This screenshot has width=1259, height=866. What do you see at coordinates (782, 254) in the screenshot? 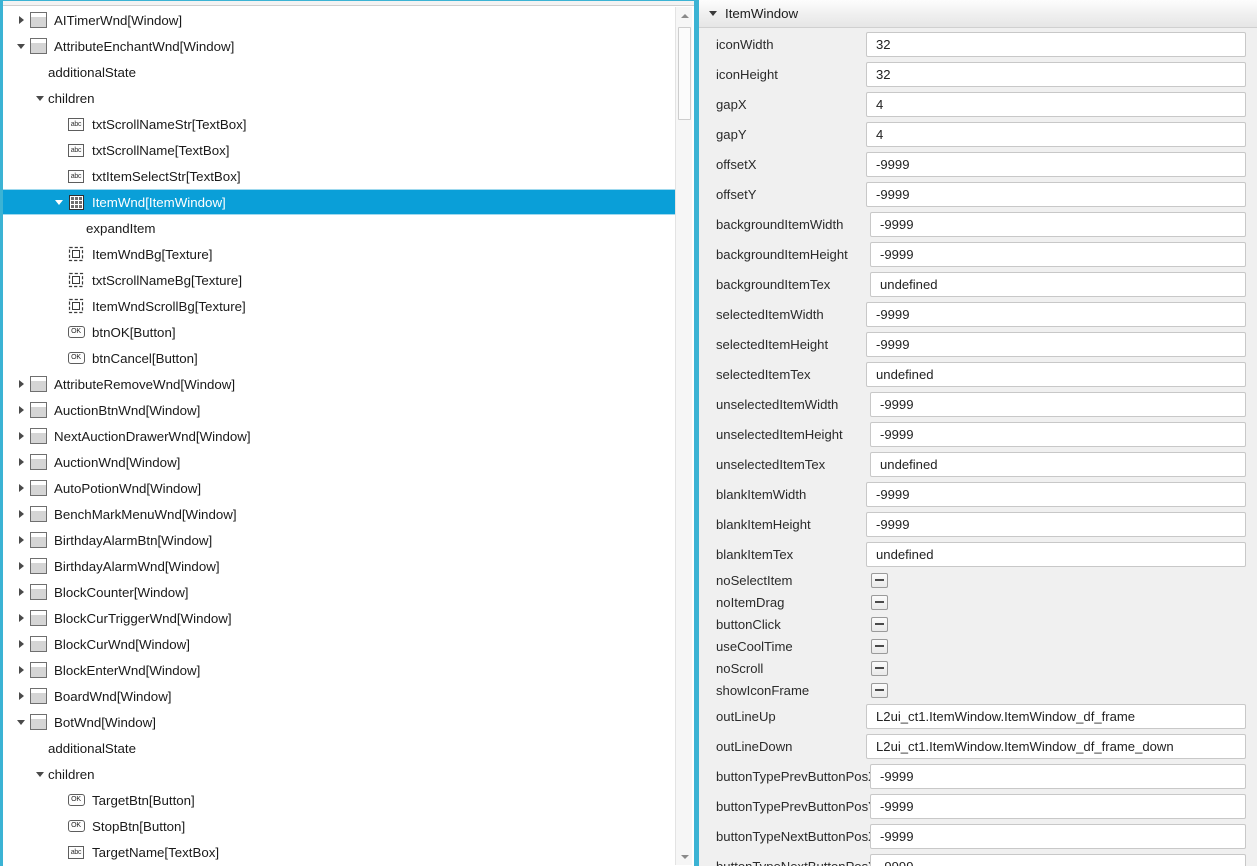
I see `property-label: backgroundItemHeight` at bounding box center [782, 254].